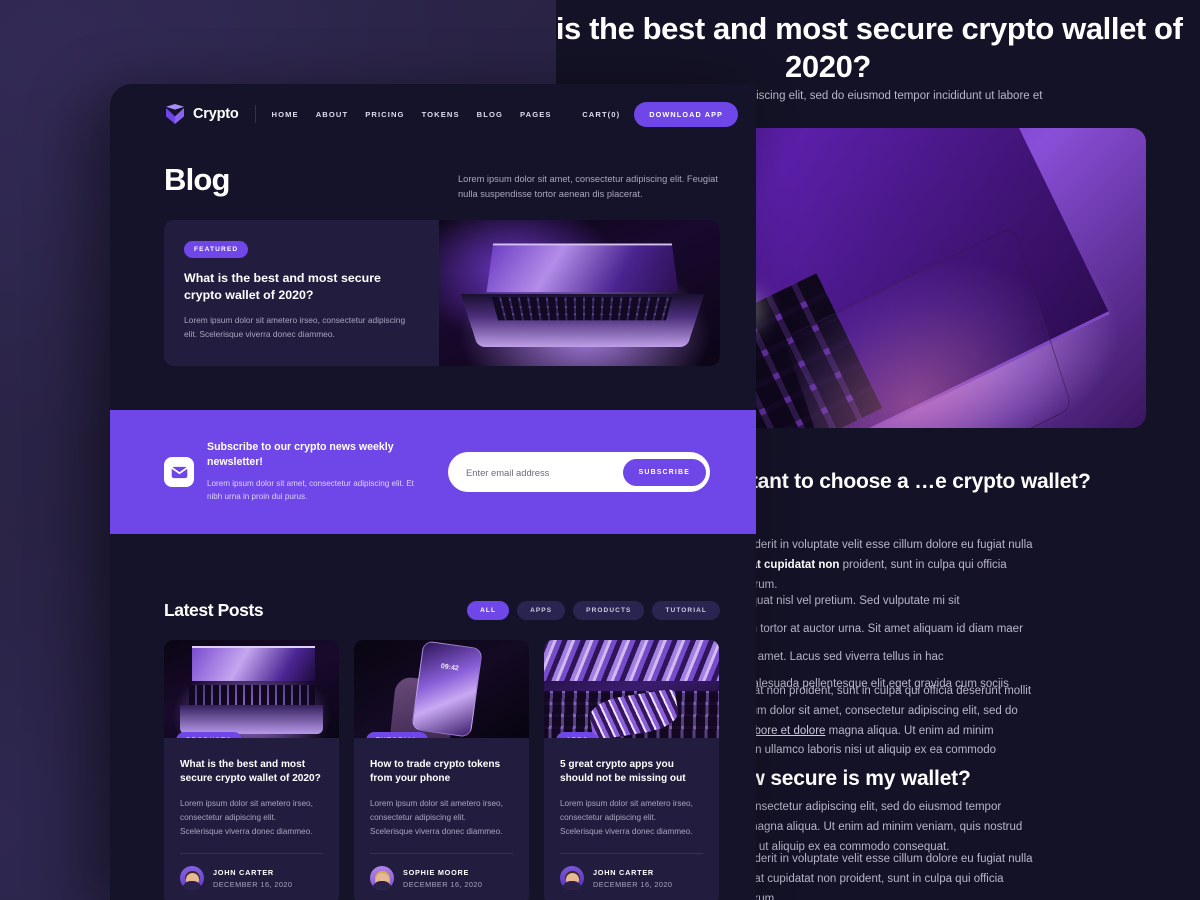 This screenshot has height=900, width=1200. I want to click on nav-link-pricing: PRICING, so click(384, 114).